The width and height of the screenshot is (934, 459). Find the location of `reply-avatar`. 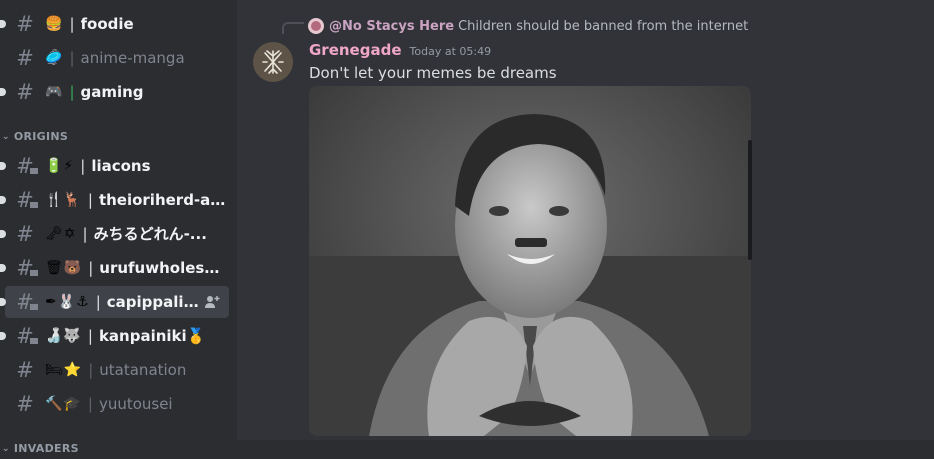

reply-avatar is located at coordinates (316, 26).